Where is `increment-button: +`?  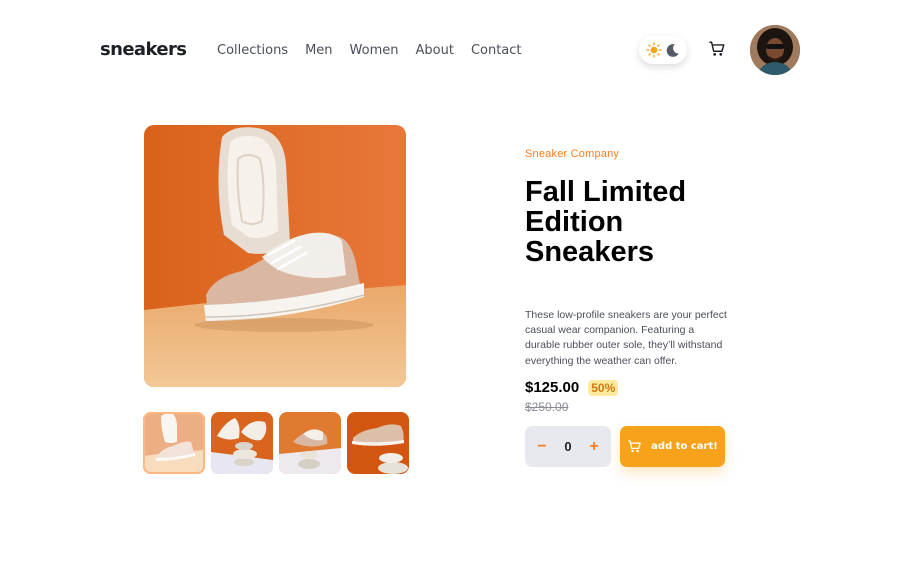 increment-button: + is located at coordinates (594, 447).